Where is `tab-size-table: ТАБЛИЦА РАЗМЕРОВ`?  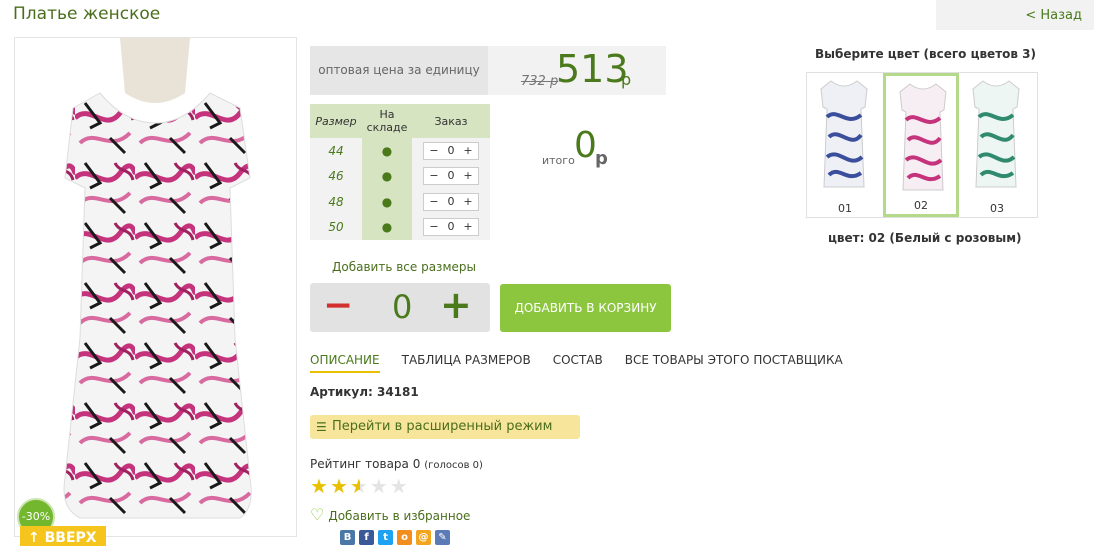 tab-size-table: ТАБЛИЦА РАЗМЕРОВ is located at coordinates (466, 363).